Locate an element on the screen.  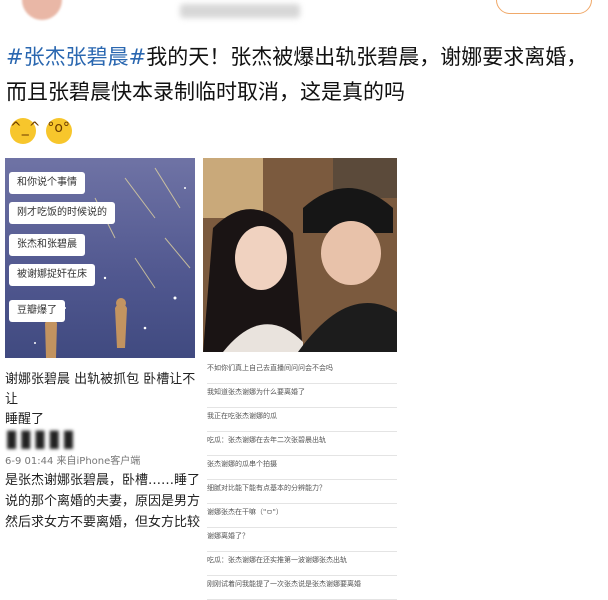
couple-photo-image is located at coordinates (300, 255).